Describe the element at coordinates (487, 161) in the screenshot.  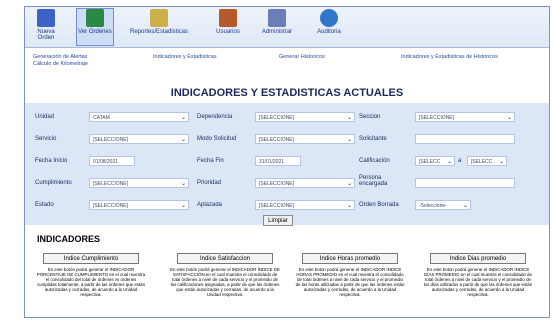
I see `calificacion-hasta-select: [SELECC ⌄` at that location.